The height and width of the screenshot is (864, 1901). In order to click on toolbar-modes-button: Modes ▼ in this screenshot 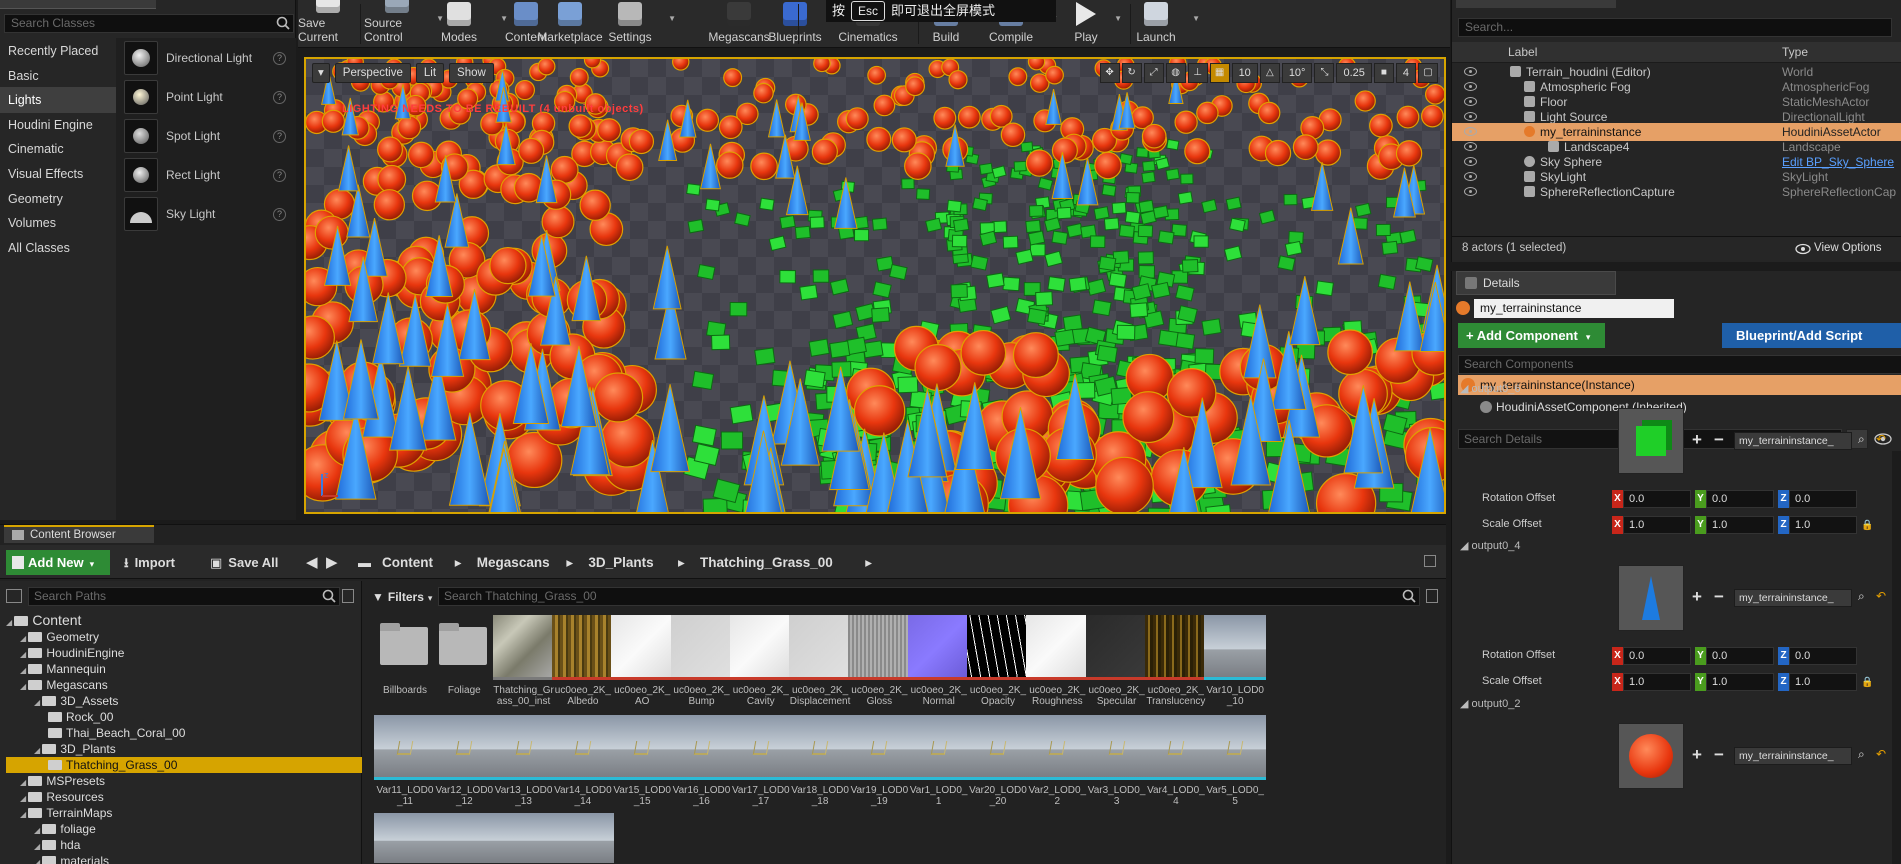, I will do `click(466, 24)`.